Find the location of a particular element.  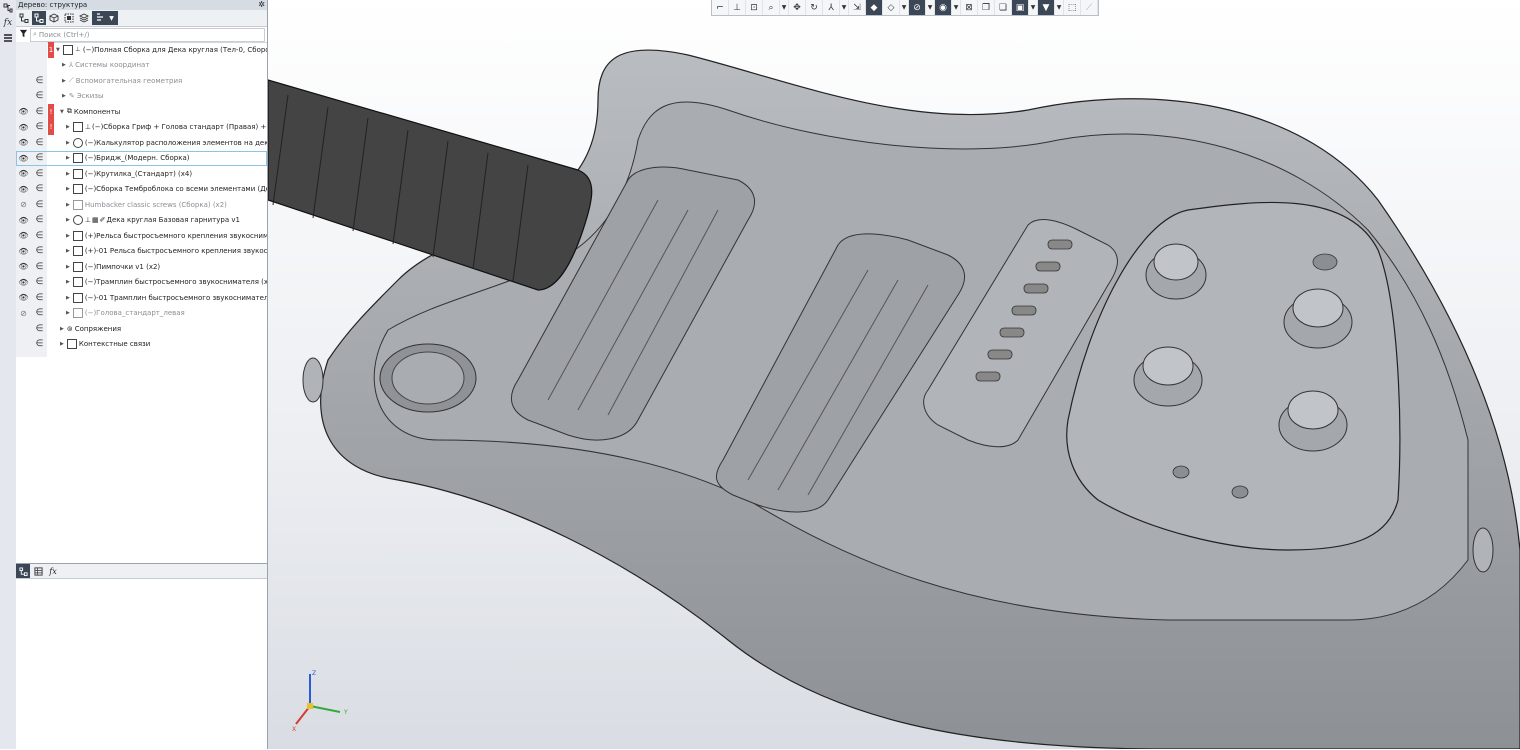

tree-row: 👁 ∈ ! ▼ ⧉ Компоненты is located at coordinates (141, 112).